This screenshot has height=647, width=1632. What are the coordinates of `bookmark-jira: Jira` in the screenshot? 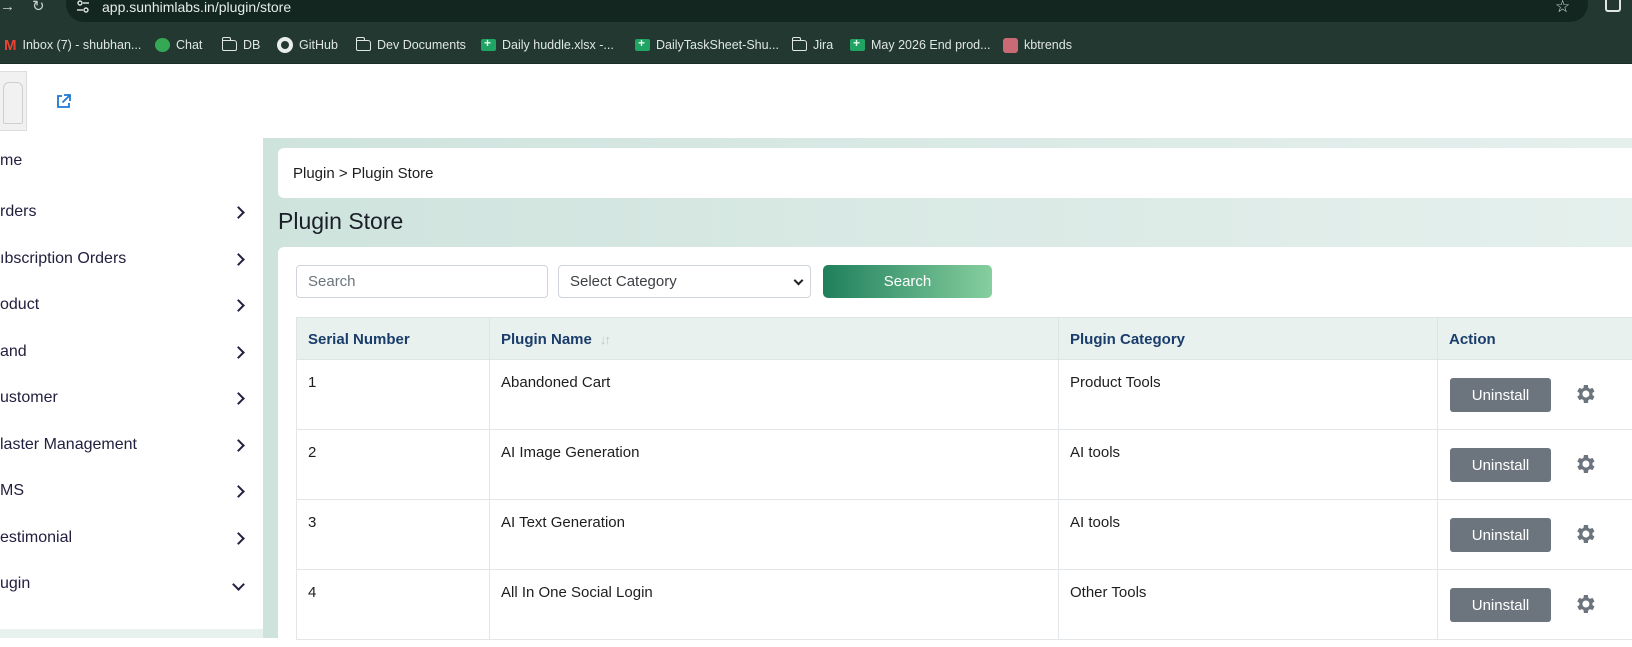 It's located at (812, 45).